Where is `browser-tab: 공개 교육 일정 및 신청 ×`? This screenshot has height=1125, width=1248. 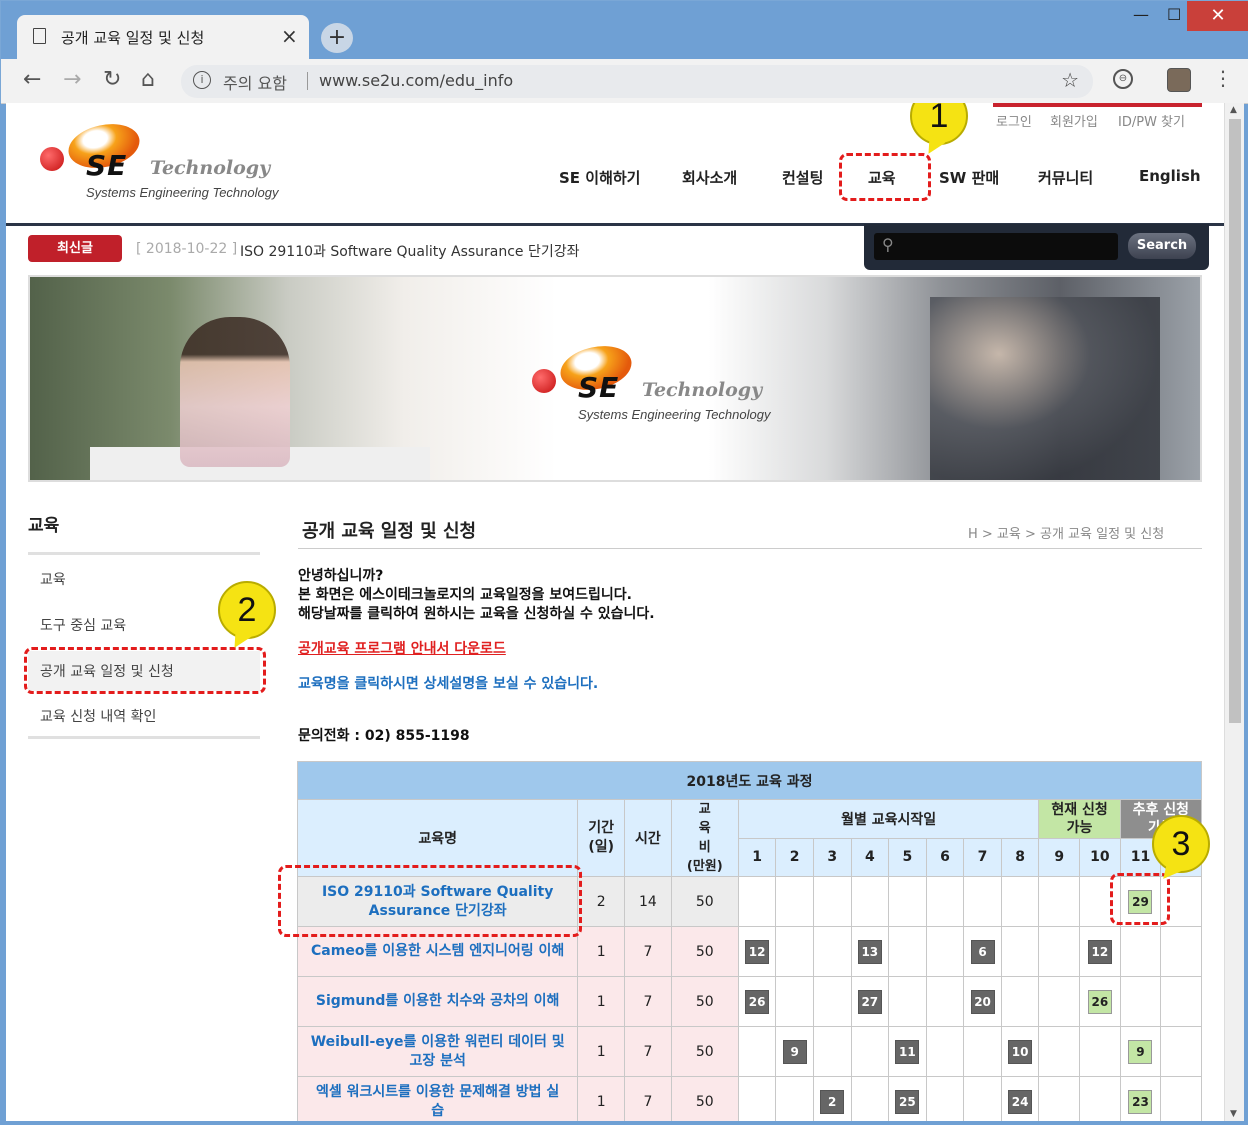
browser-tab: 공개 교육 일정 및 신청 × is located at coordinates (163, 37).